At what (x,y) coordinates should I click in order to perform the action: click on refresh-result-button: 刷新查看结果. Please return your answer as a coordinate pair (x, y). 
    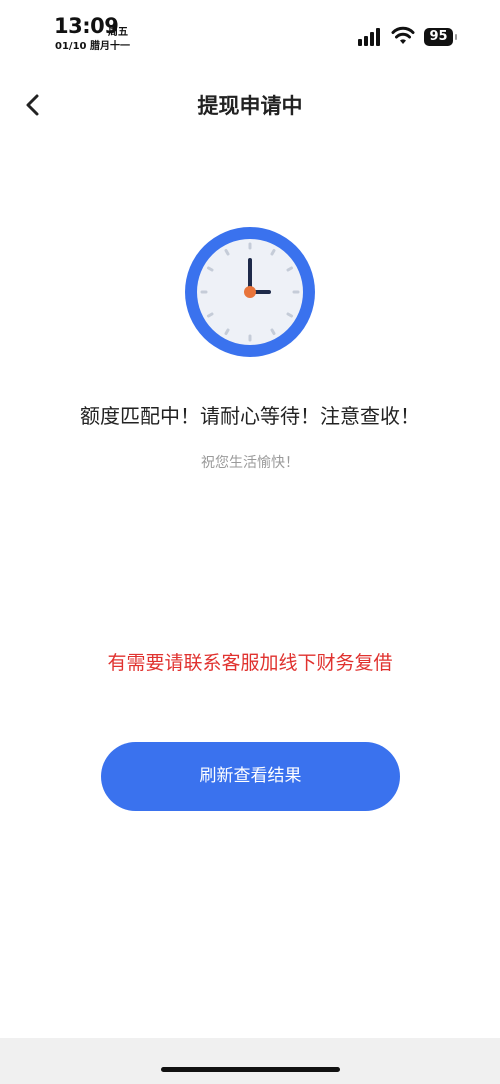
    Looking at the image, I should click on (250, 776).